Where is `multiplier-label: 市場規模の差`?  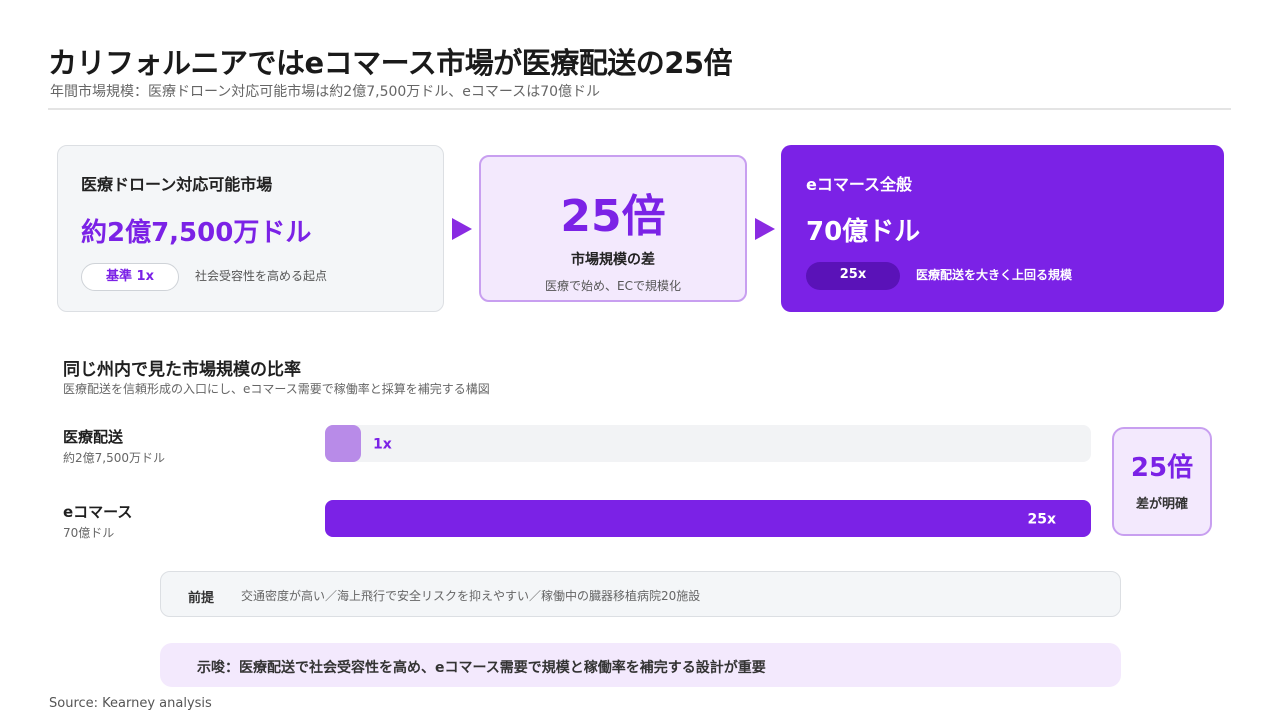
multiplier-label: 市場規模の差 is located at coordinates (613, 260).